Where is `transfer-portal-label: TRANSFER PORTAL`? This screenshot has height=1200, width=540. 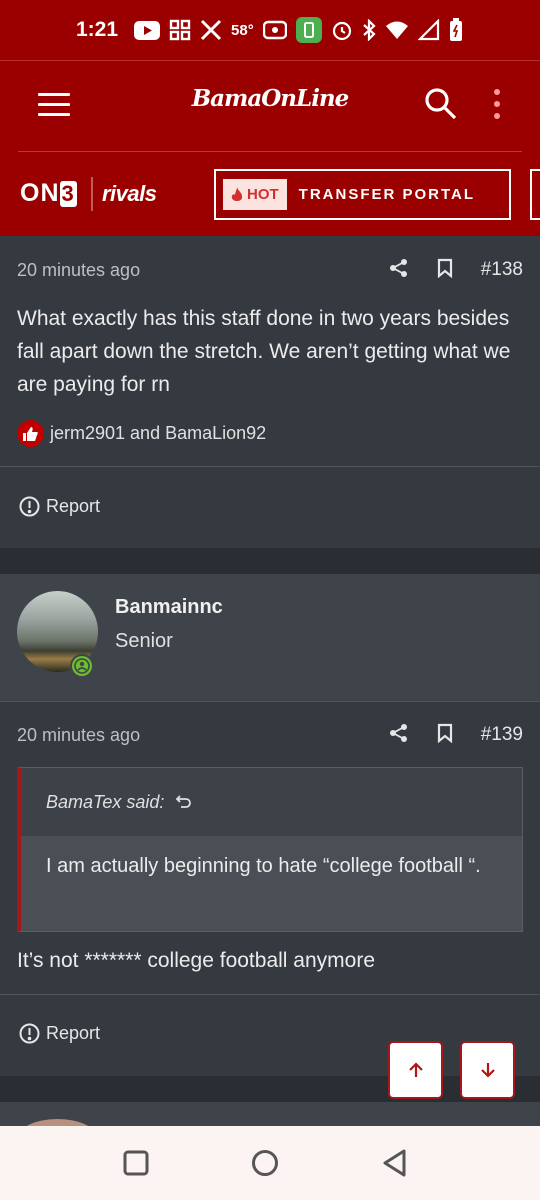 transfer-portal-label: TRANSFER PORTAL is located at coordinates (387, 194).